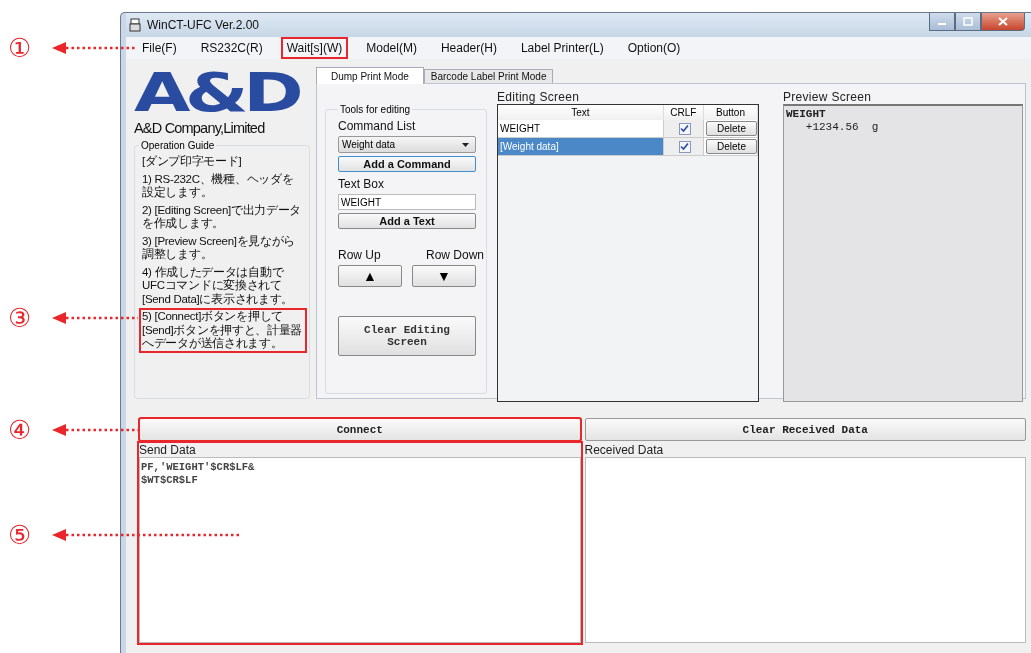 This screenshot has width=1031, height=653. I want to click on tab: Dump Print Mode, so click(370, 75).